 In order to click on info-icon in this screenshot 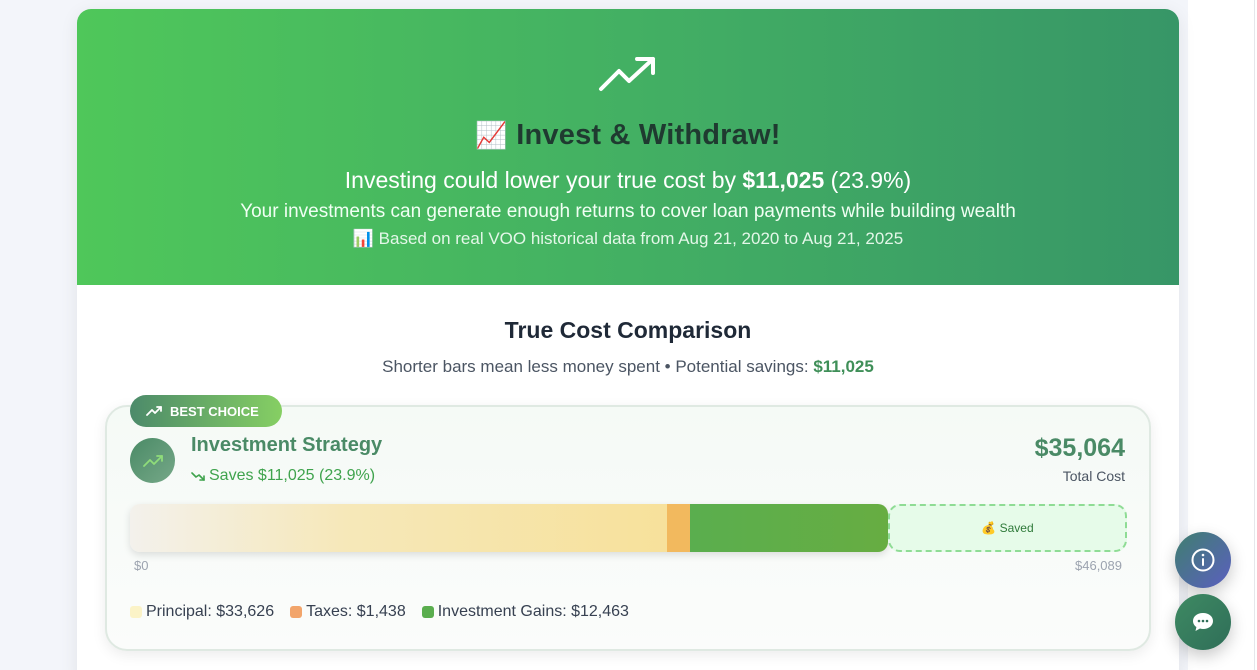, I will do `click(1203, 560)`.